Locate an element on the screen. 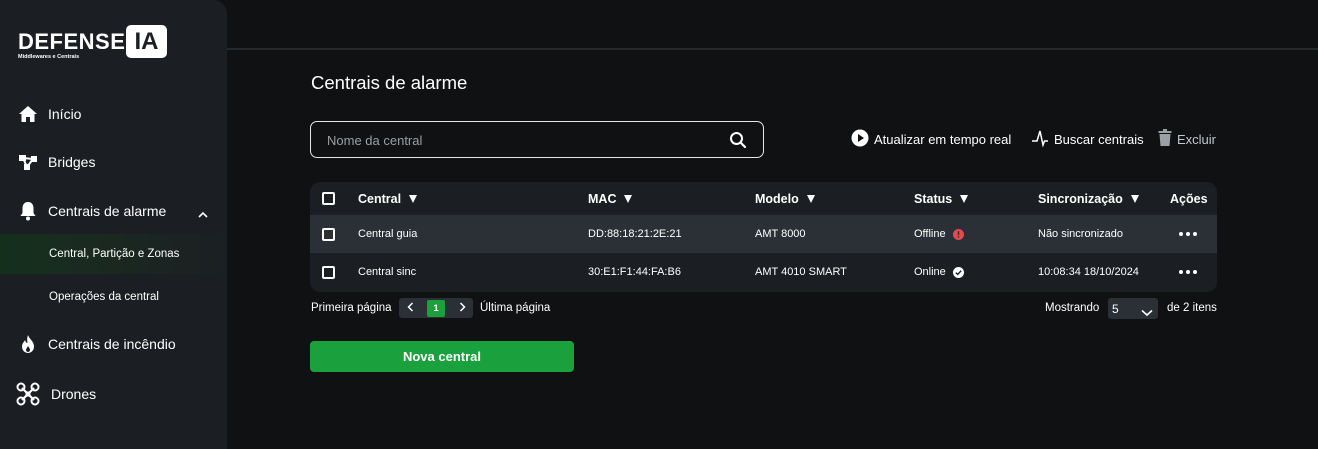 This screenshot has height=449, width=1318. cell-model: AMT 4010 SMART is located at coordinates (801, 272).